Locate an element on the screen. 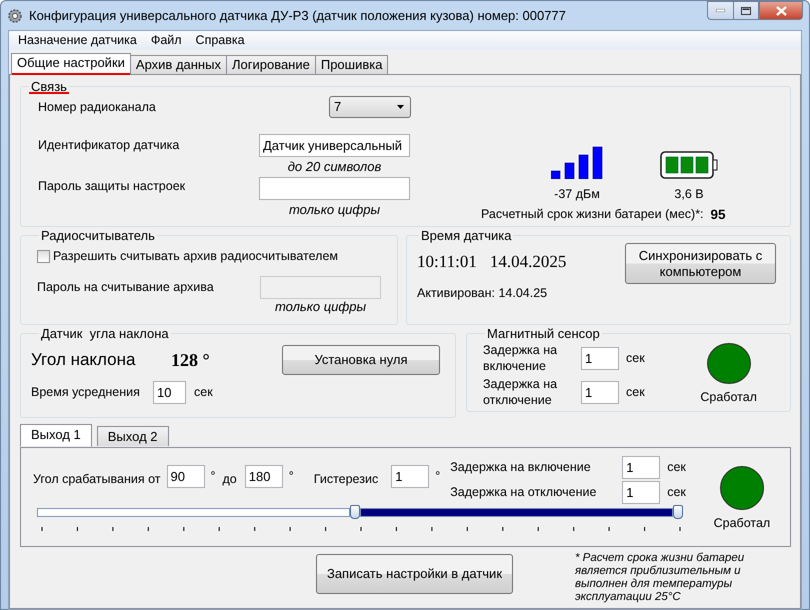  sensor-date: 14.04.2025 is located at coordinates (528, 262).